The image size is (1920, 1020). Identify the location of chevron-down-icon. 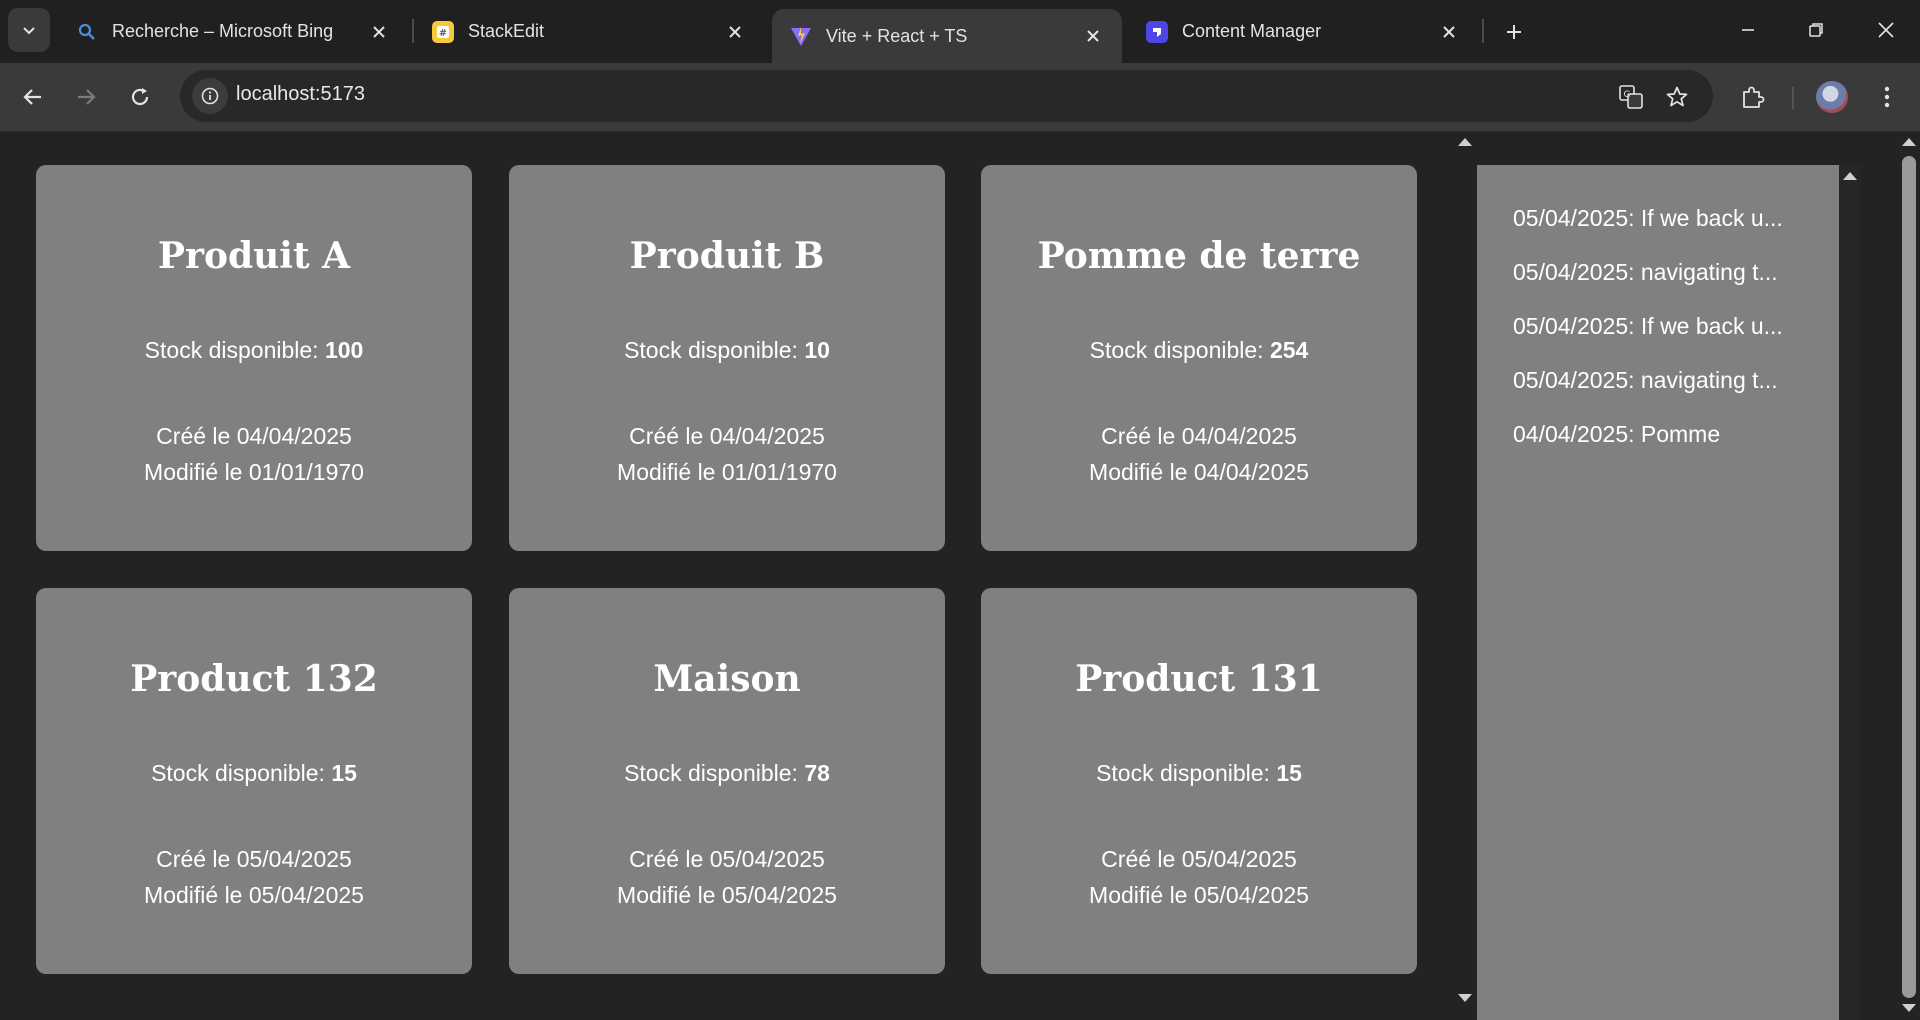
(29, 31).